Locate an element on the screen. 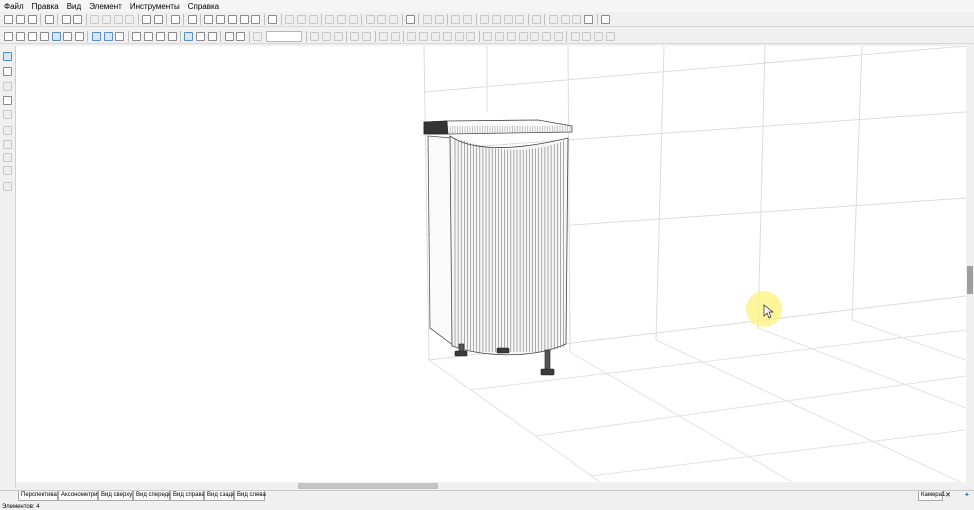  texture-c-icon is located at coordinates (599, 36).